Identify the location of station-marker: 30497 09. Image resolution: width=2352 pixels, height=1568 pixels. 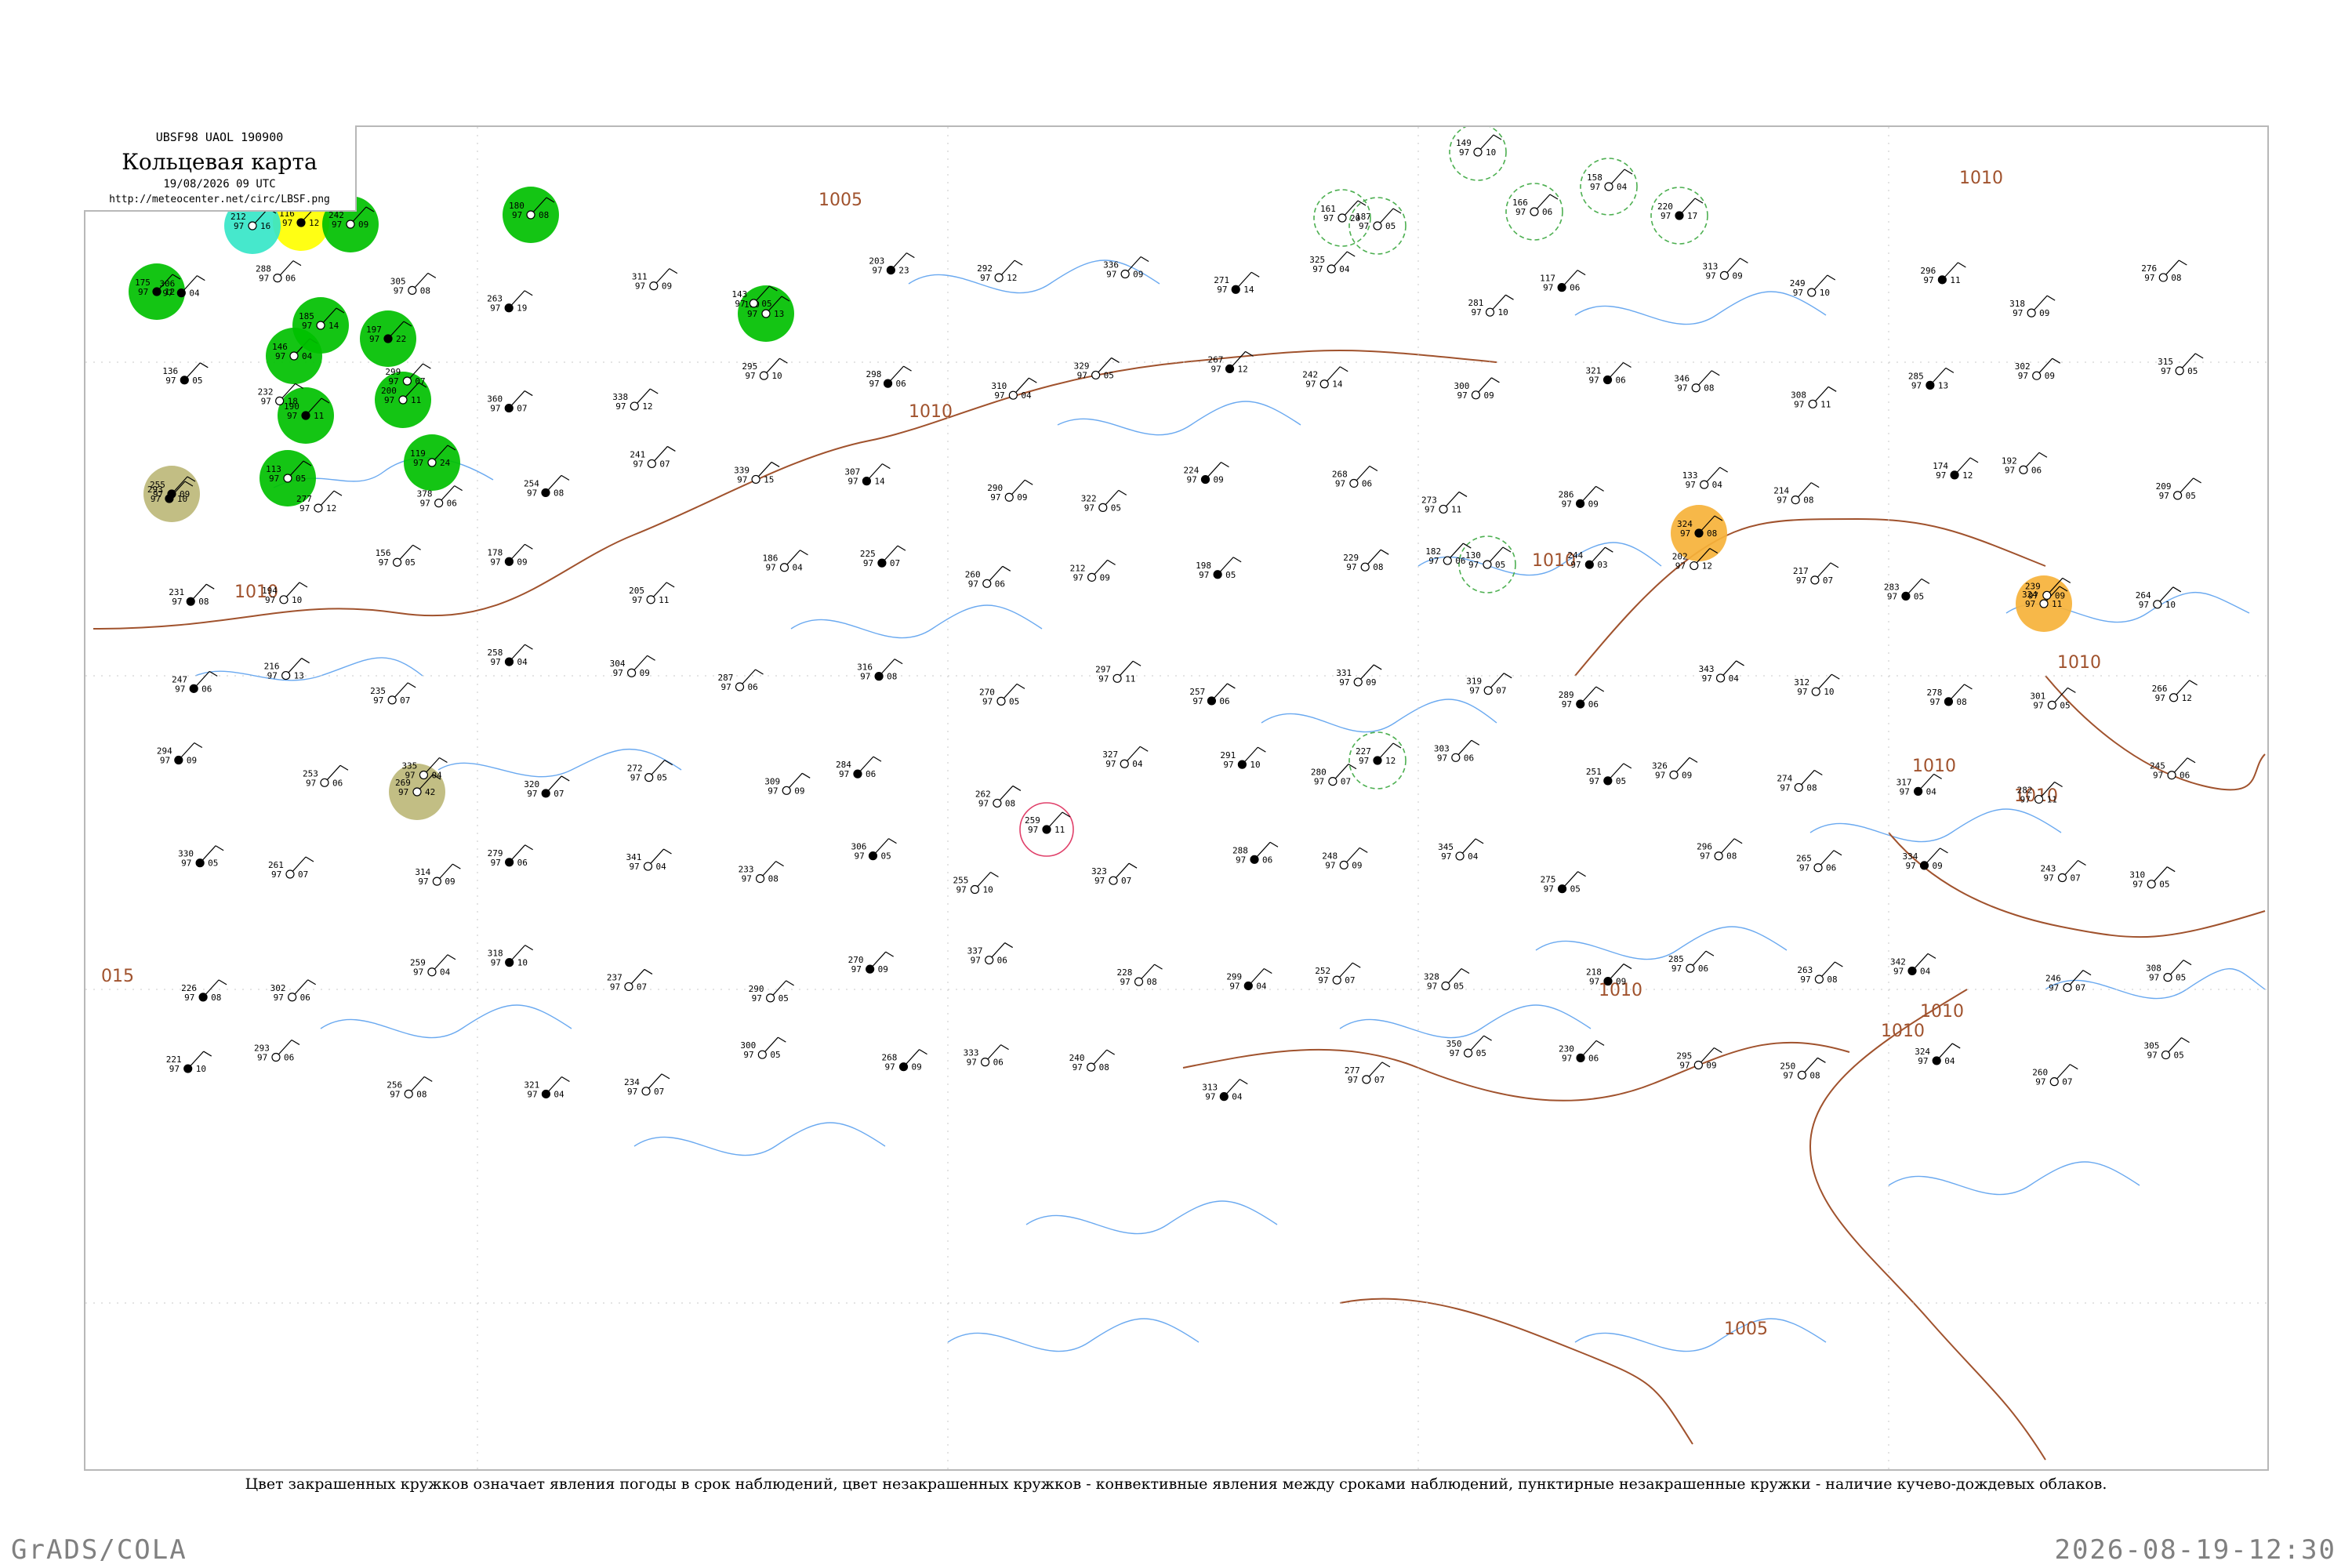
(632, 666).